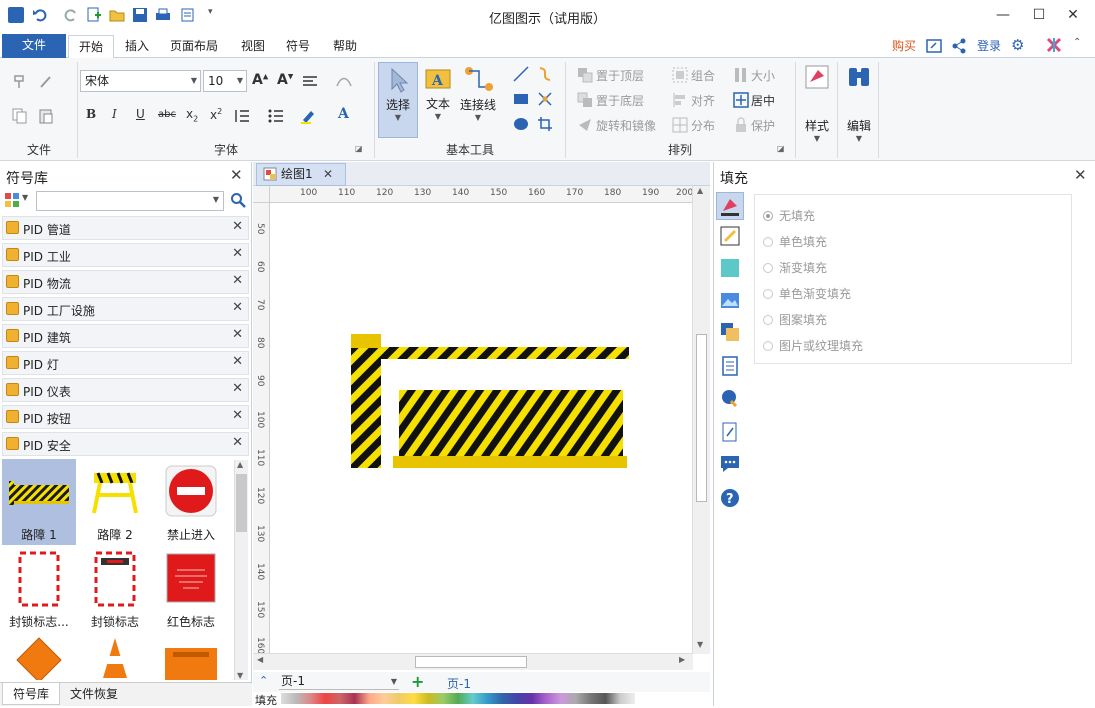 The height and width of the screenshot is (708, 1095). Describe the element at coordinates (276, 116) in the screenshot. I see `bullet-list-icon` at that location.